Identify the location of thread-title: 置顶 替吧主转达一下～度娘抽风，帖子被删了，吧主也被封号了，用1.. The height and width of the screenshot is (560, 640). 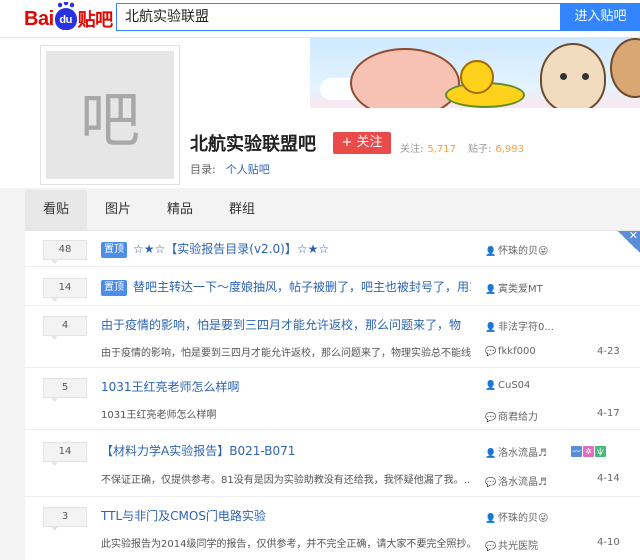
(286, 287).